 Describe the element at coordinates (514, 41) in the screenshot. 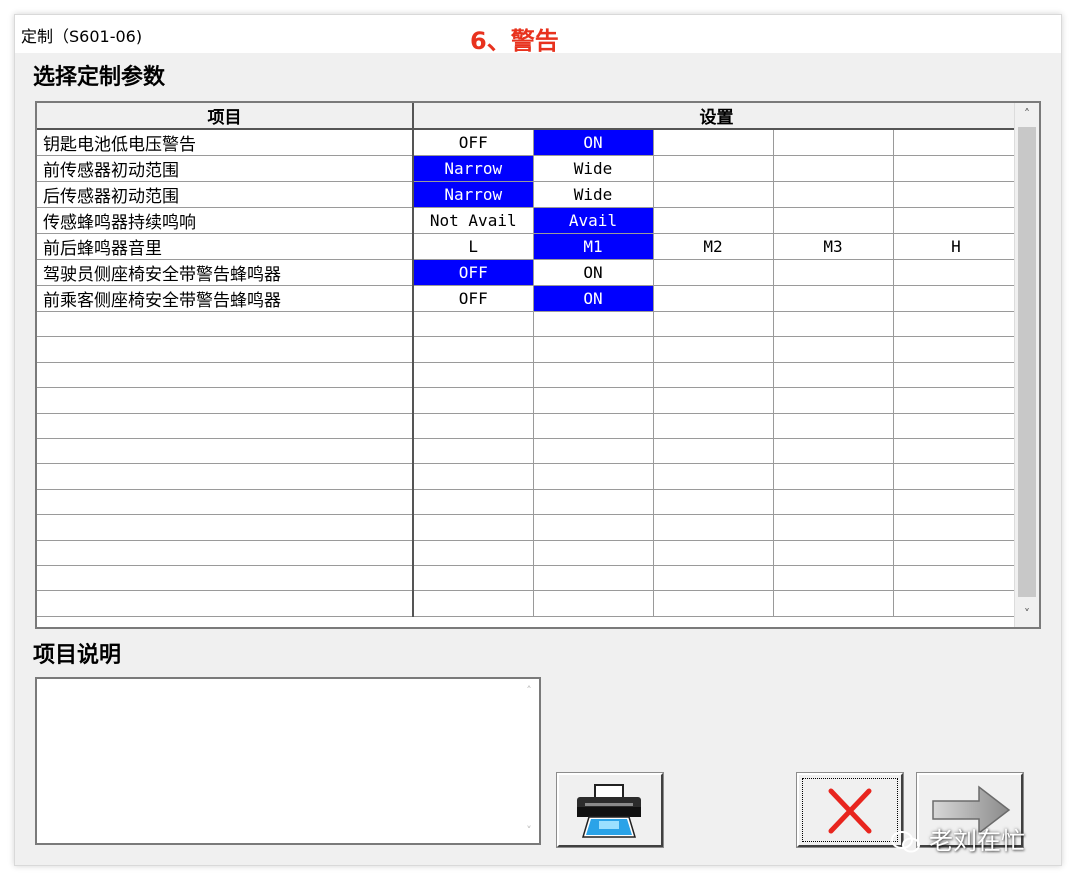

I see `annotation-label: 6、警告` at that location.